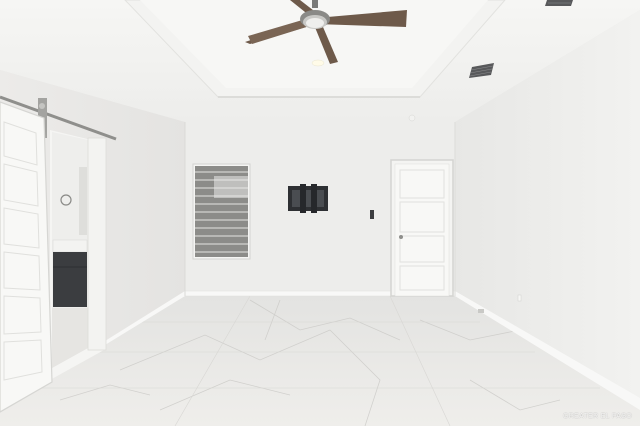  Describe the element at coordinates (372, 214) in the screenshot. I see `light-switch` at that location.